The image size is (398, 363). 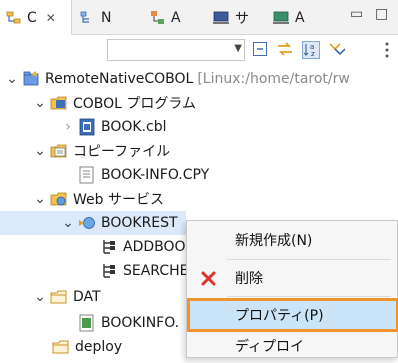 What do you see at coordinates (387, 50) in the screenshot?
I see `view-menu-icon` at bounding box center [387, 50].